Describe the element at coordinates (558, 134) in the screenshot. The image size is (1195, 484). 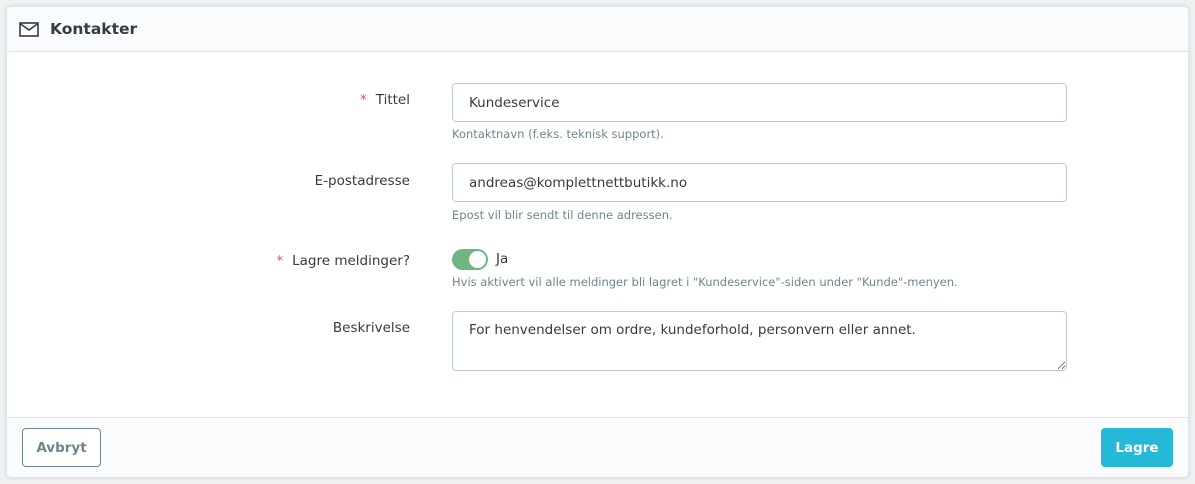
I see `title-help-text: Kontaktnavn (f.eks. teknisk support).` at that location.